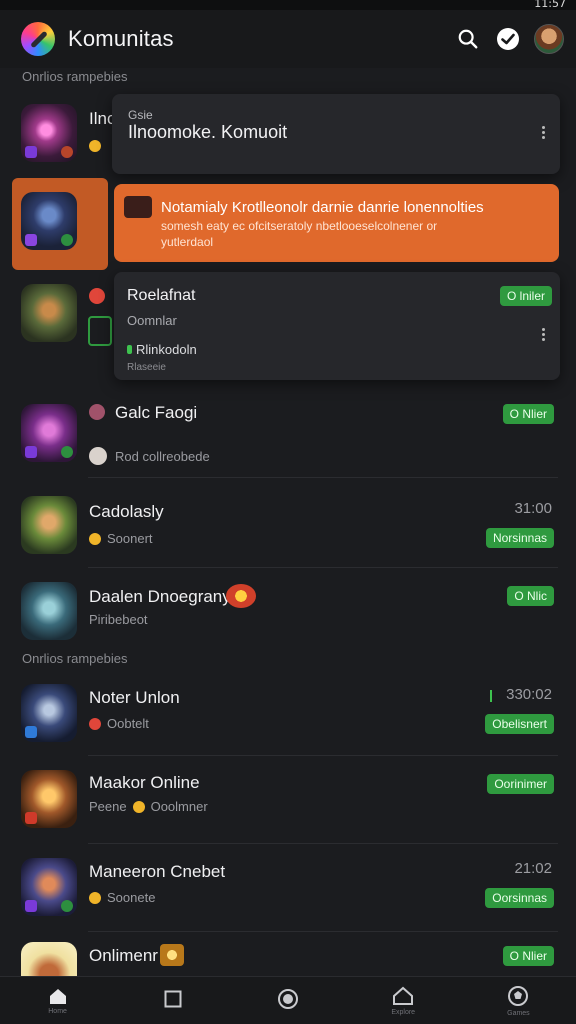 The width and height of the screenshot is (576, 1024). I want to click on bottom-nav: Home Explore Games, so click(288, 1000).